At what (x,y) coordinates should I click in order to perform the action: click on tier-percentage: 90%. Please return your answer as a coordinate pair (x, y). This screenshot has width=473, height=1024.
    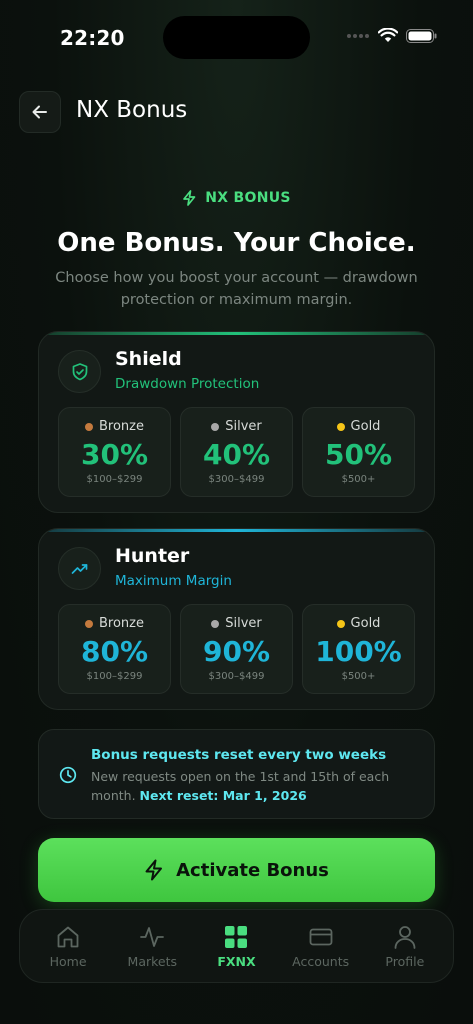
    Looking at the image, I should click on (236, 651).